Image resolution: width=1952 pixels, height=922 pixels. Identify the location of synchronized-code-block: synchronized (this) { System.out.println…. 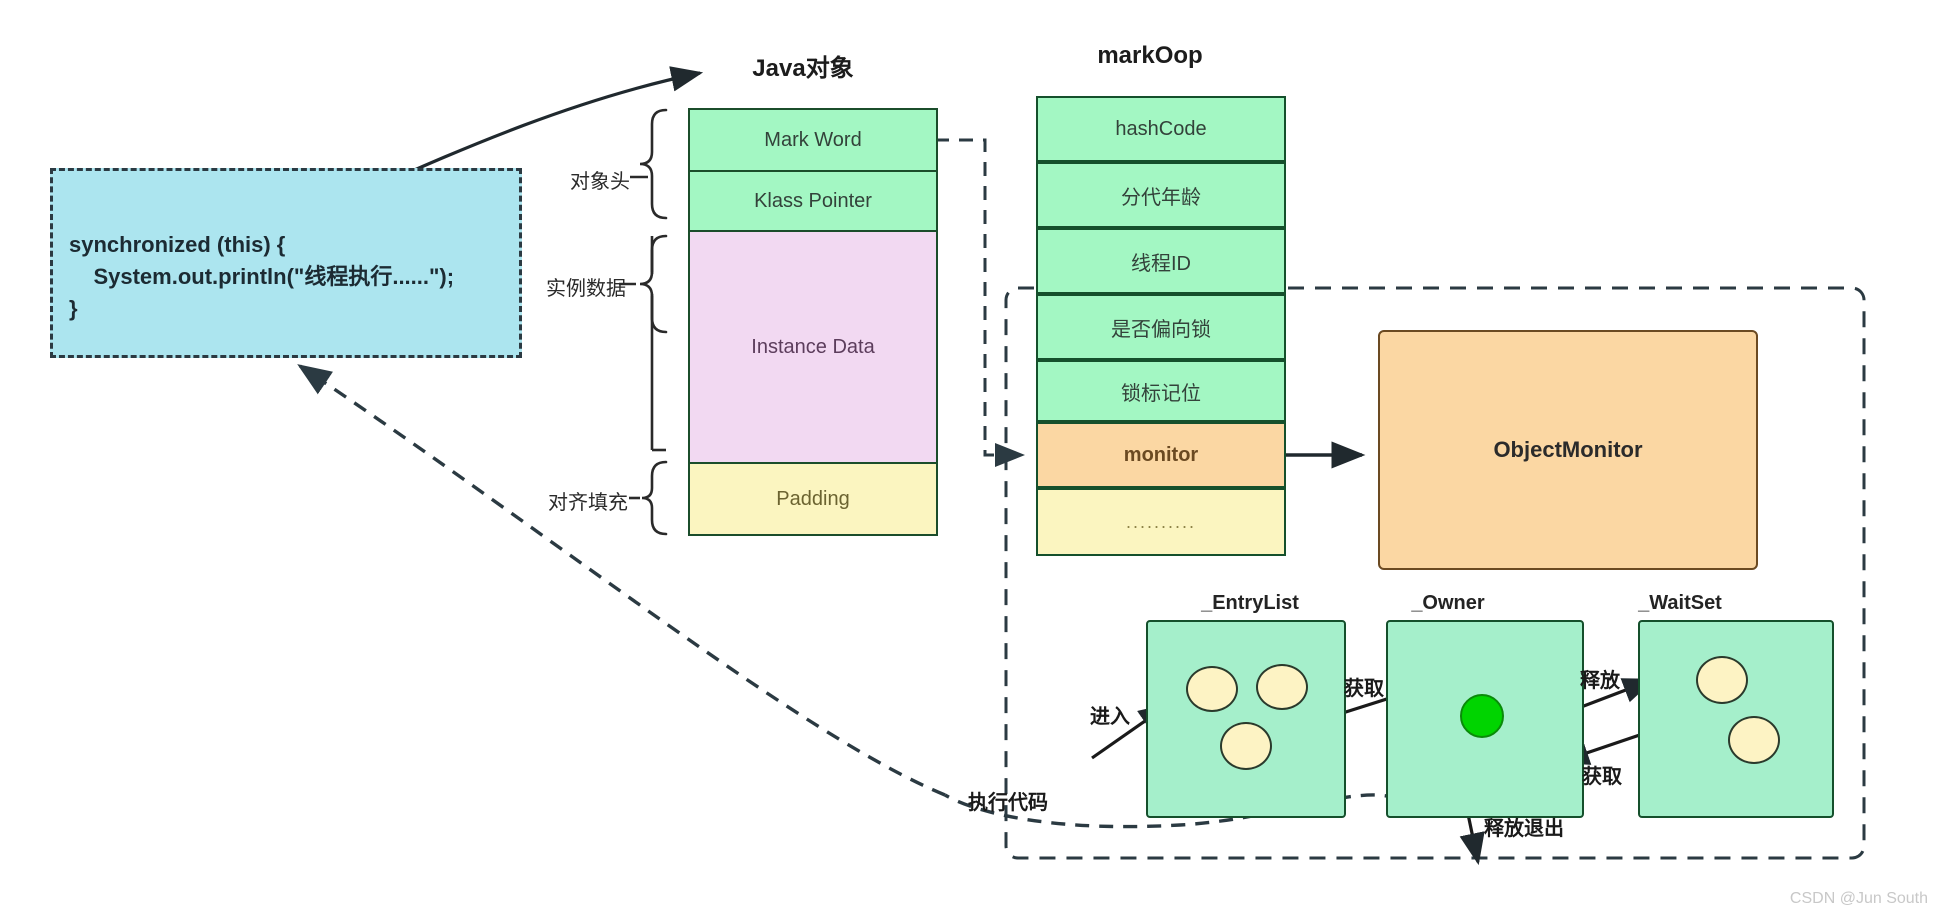
(286, 263).